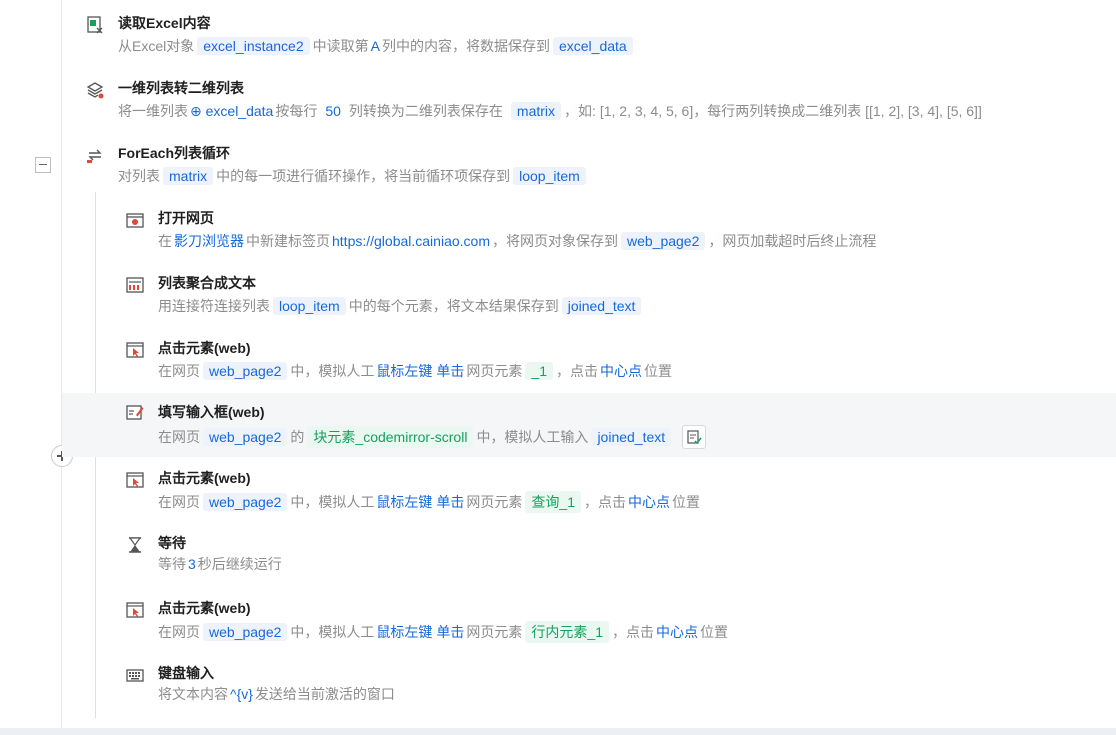  What do you see at coordinates (211, 412) in the screenshot?
I see `step-title: 填写输入框(web)` at bounding box center [211, 412].